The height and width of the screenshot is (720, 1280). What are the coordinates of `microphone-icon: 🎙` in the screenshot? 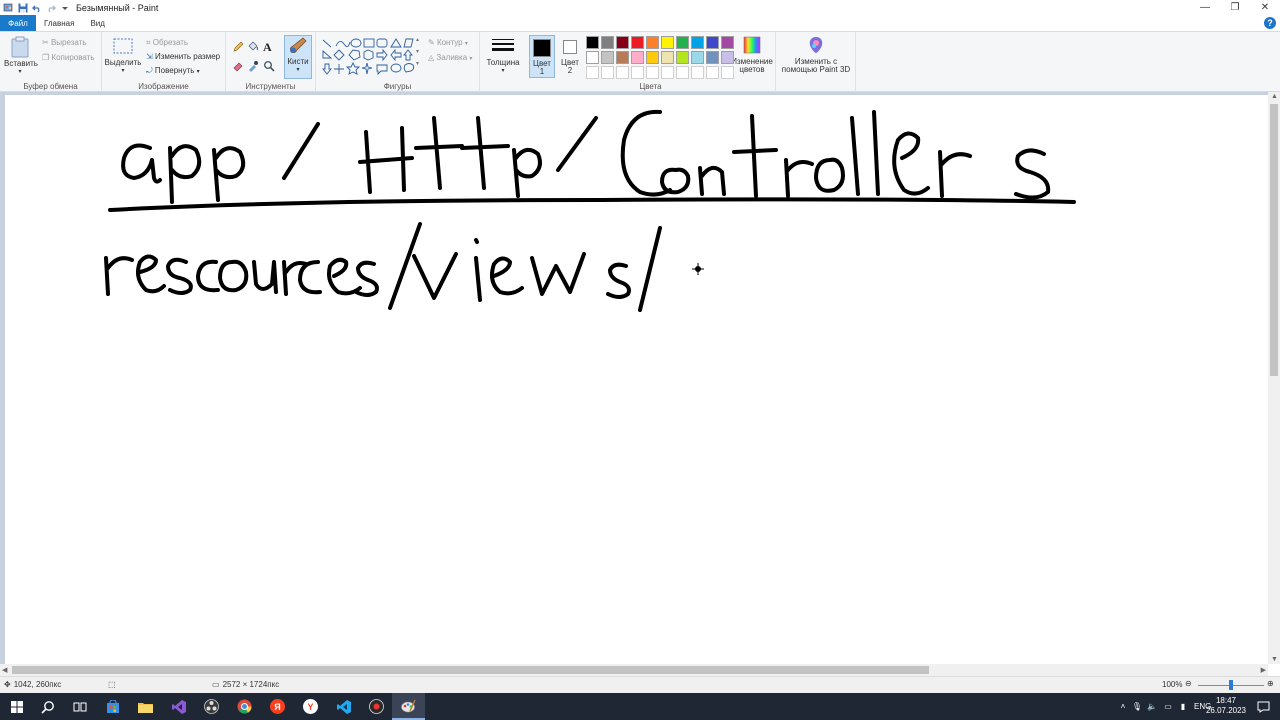 It's located at (1137, 706).